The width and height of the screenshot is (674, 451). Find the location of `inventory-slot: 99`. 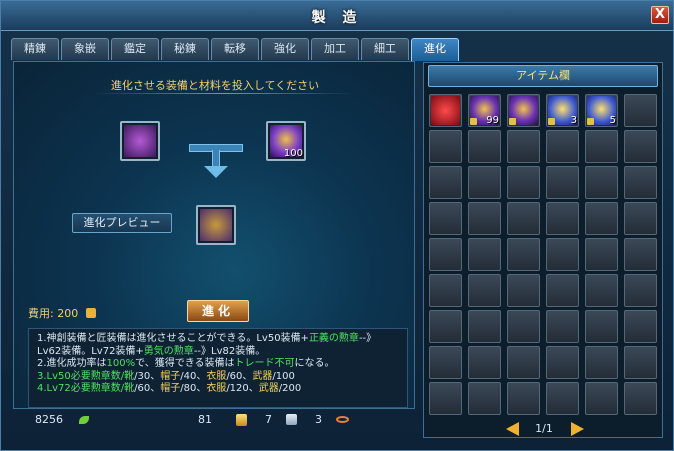

inventory-slot: 99 is located at coordinates (484, 110).